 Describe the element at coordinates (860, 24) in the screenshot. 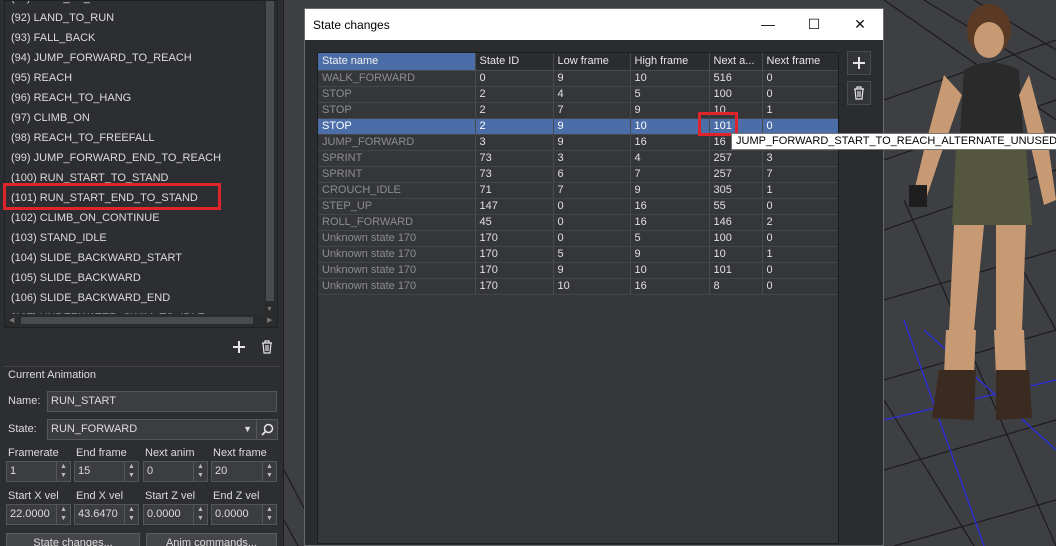

I see `close-button: ✕` at that location.